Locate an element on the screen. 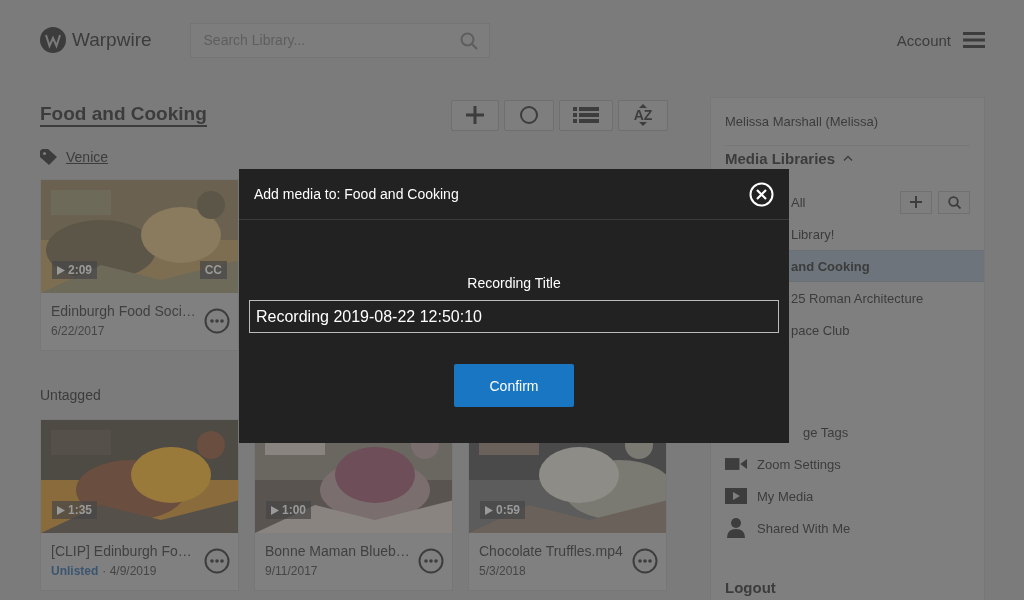  sidebar-link: Zoom Settings is located at coordinates (854, 464).